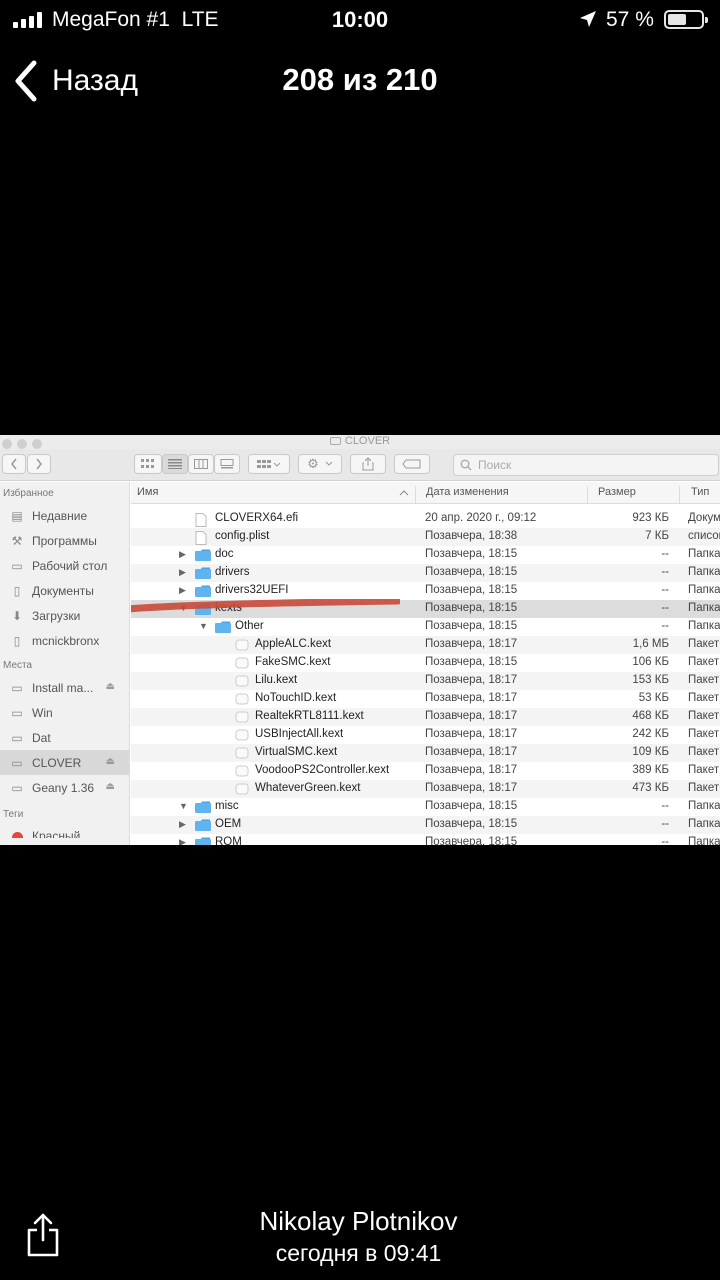 This screenshot has width=720, height=1280. What do you see at coordinates (64, 640) in the screenshot?
I see `sidebar-item-home: ▯ mcnickbronx` at bounding box center [64, 640].